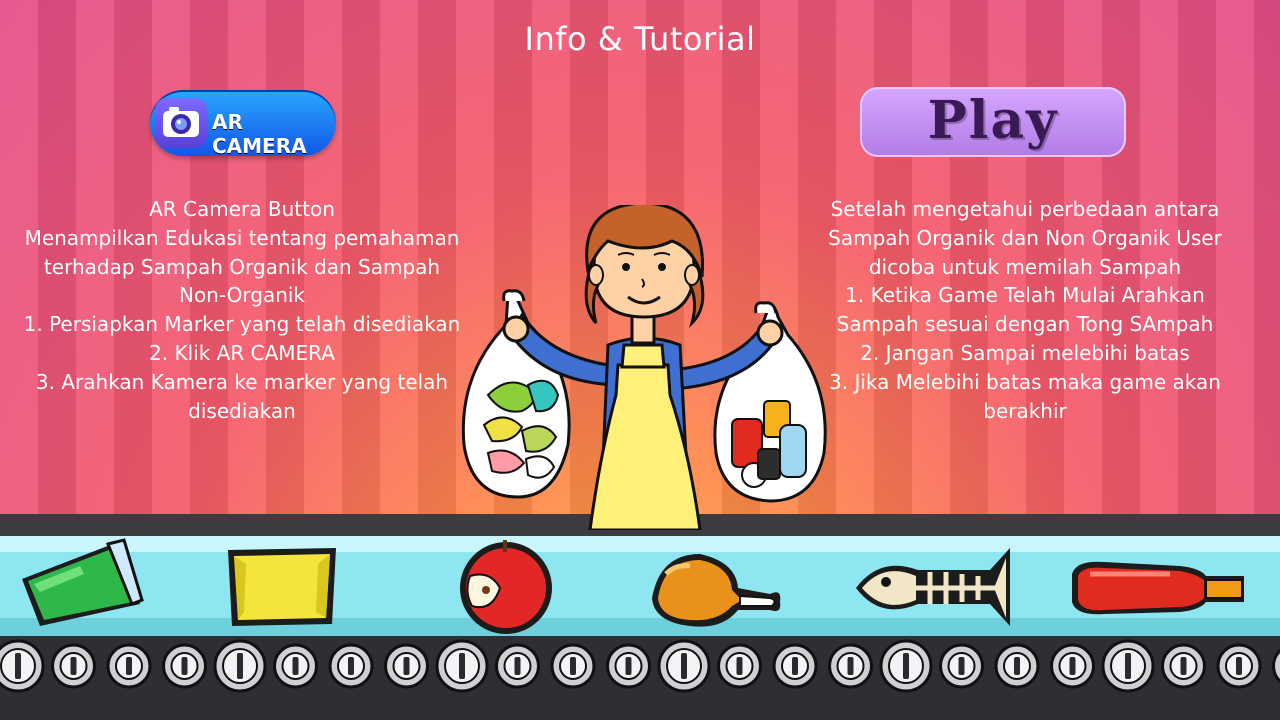 The image size is (1280, 720). I want to click on info-line: 2. Klik AR CAMERA, so click(242, 352).